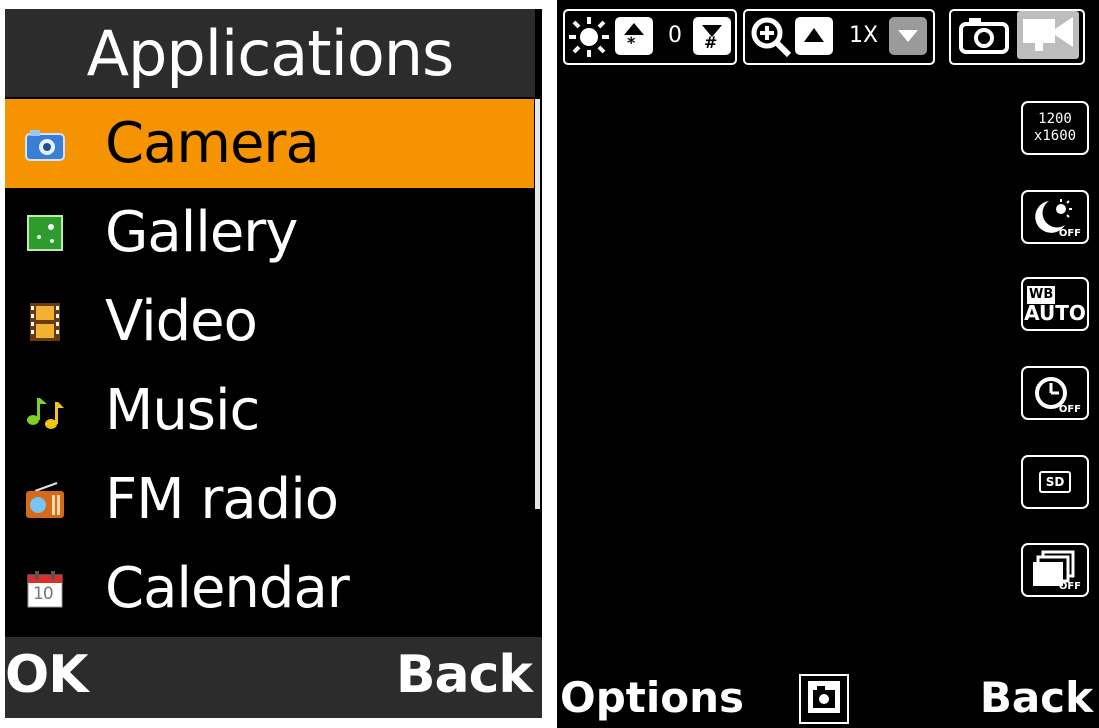  I want to click on self-timer-setting: OFF, so click(1055, 393).